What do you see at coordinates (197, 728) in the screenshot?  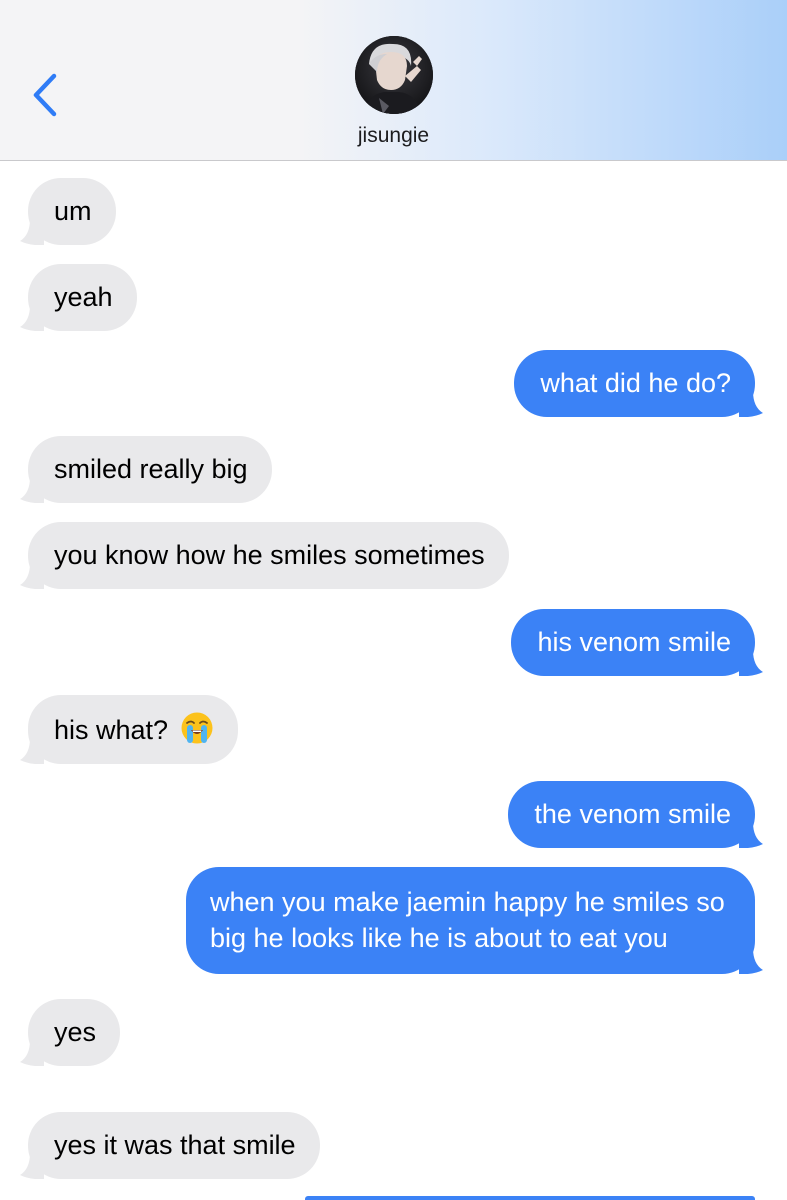 I see `loudly-crying-face-icon` at bounding box center [197, 728].